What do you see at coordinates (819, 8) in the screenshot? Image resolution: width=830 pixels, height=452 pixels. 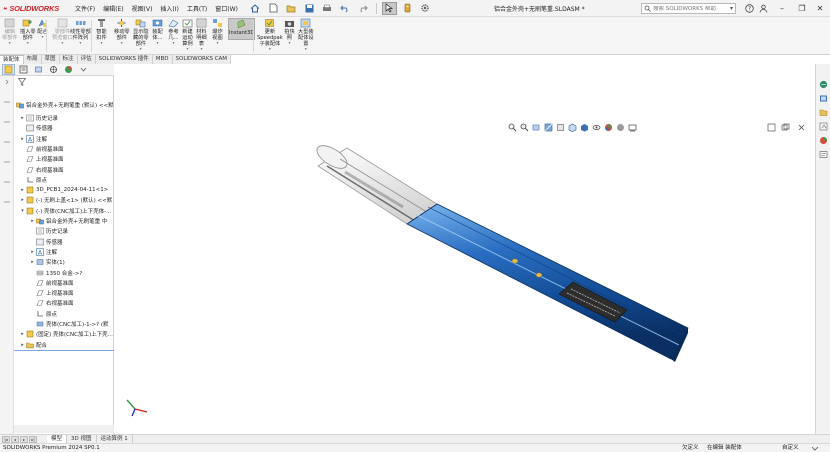 I see `close-button: ✕` at bounding box center [819, 8].